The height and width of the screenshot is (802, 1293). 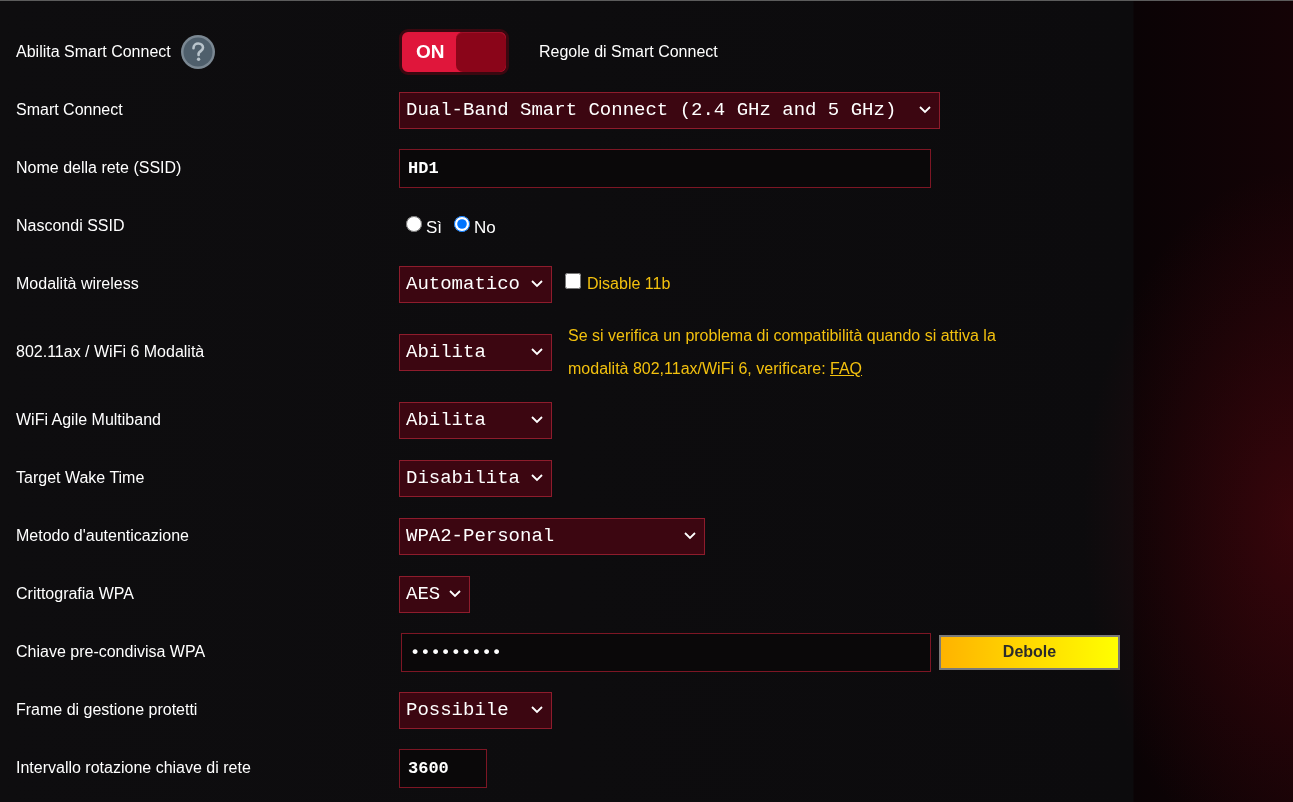 What do you see at coordinates (481, 52) in the screenshot?
I see `toggle-knob` at bounding box center [481, 52].